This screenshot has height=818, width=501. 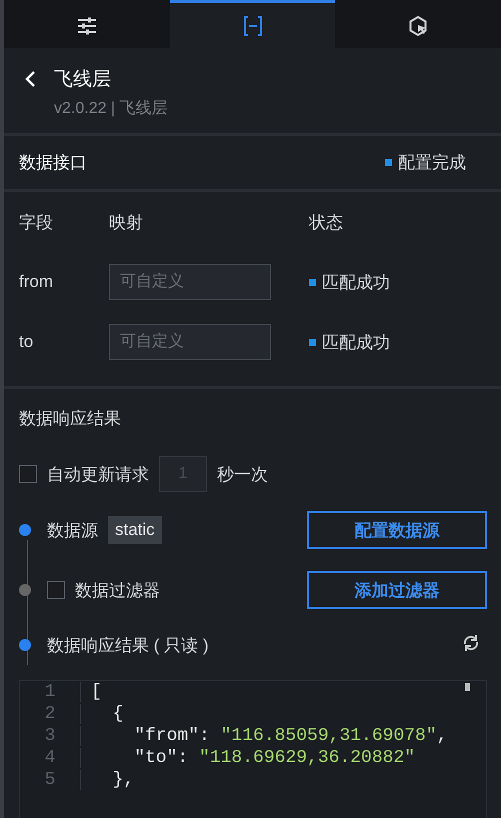 What do you see at coordinates (107, 780) in the screenshot?
I see `code-line: },` at bounding box center [107, 780].